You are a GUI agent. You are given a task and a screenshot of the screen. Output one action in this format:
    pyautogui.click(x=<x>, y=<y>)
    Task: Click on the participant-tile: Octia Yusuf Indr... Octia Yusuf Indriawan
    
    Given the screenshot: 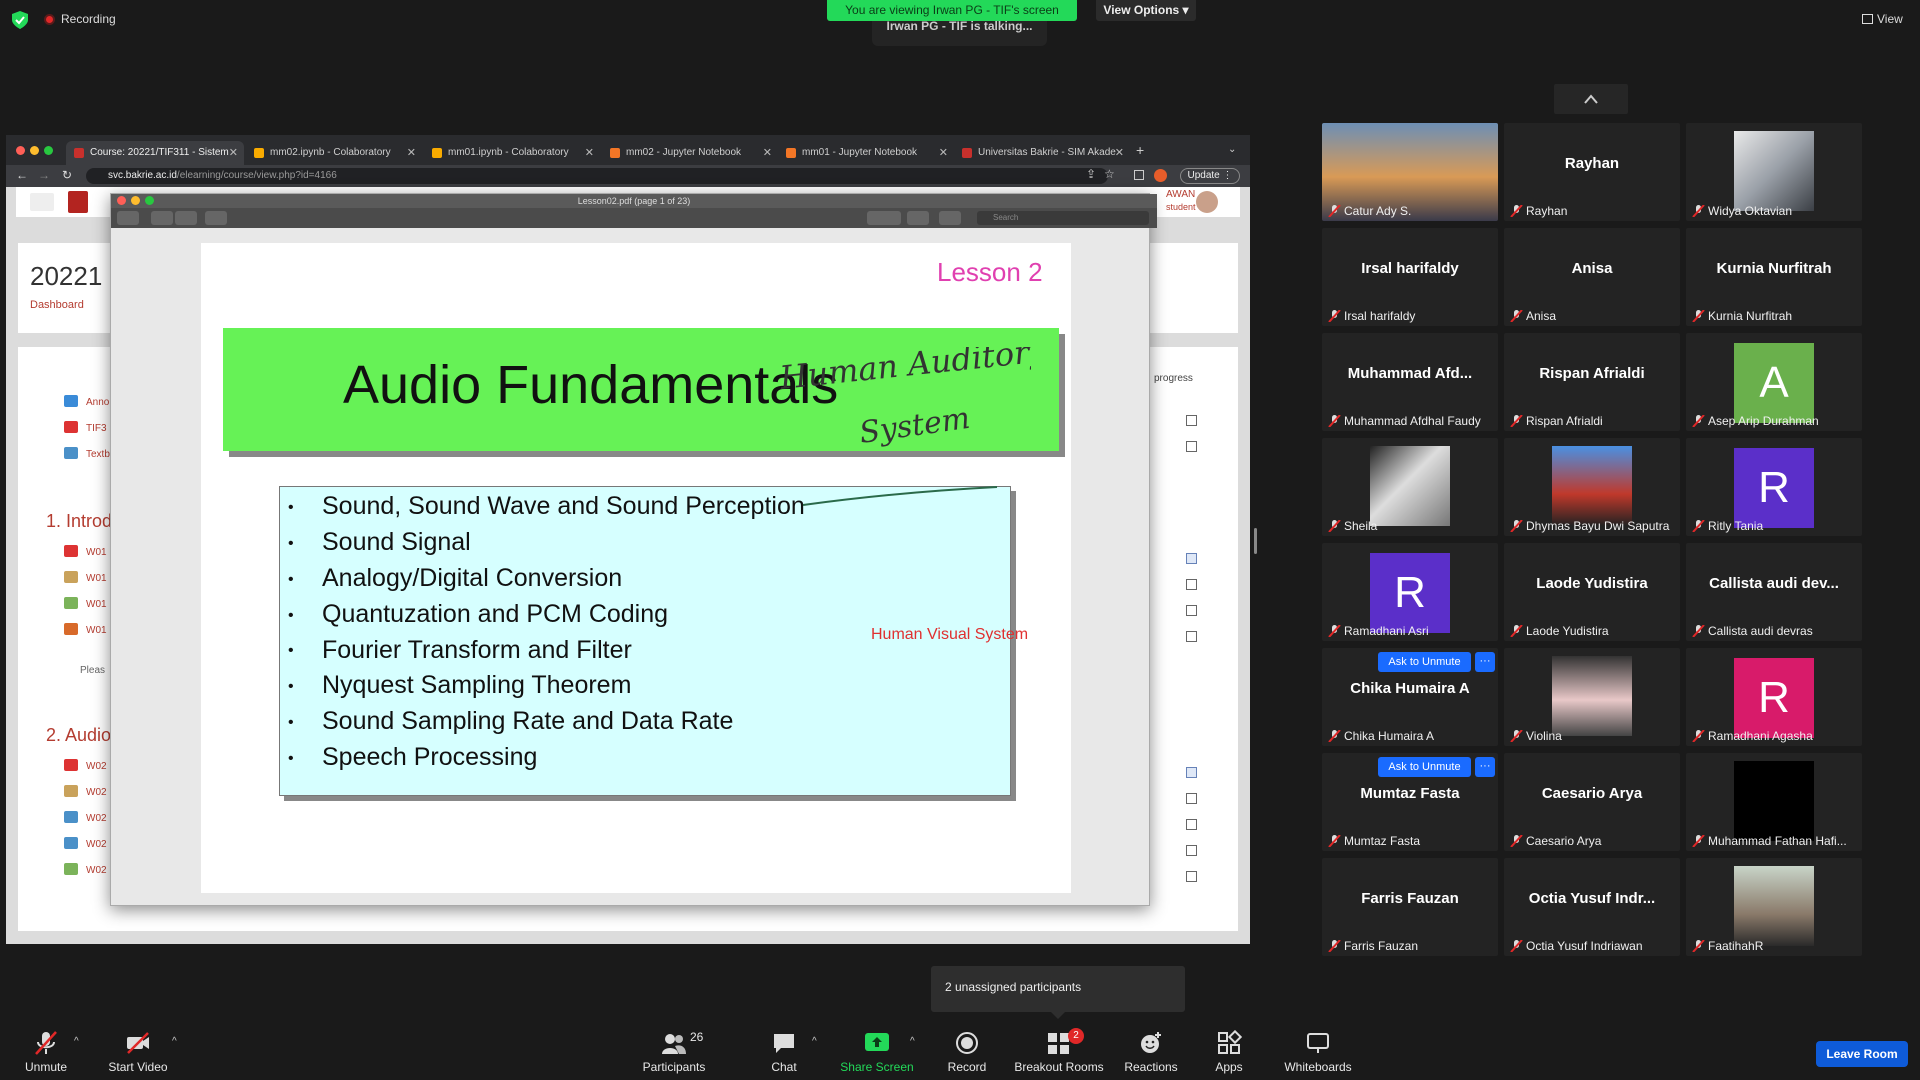 What is the action you would take?
    pyautogui.click(x=1592, y=907)
    